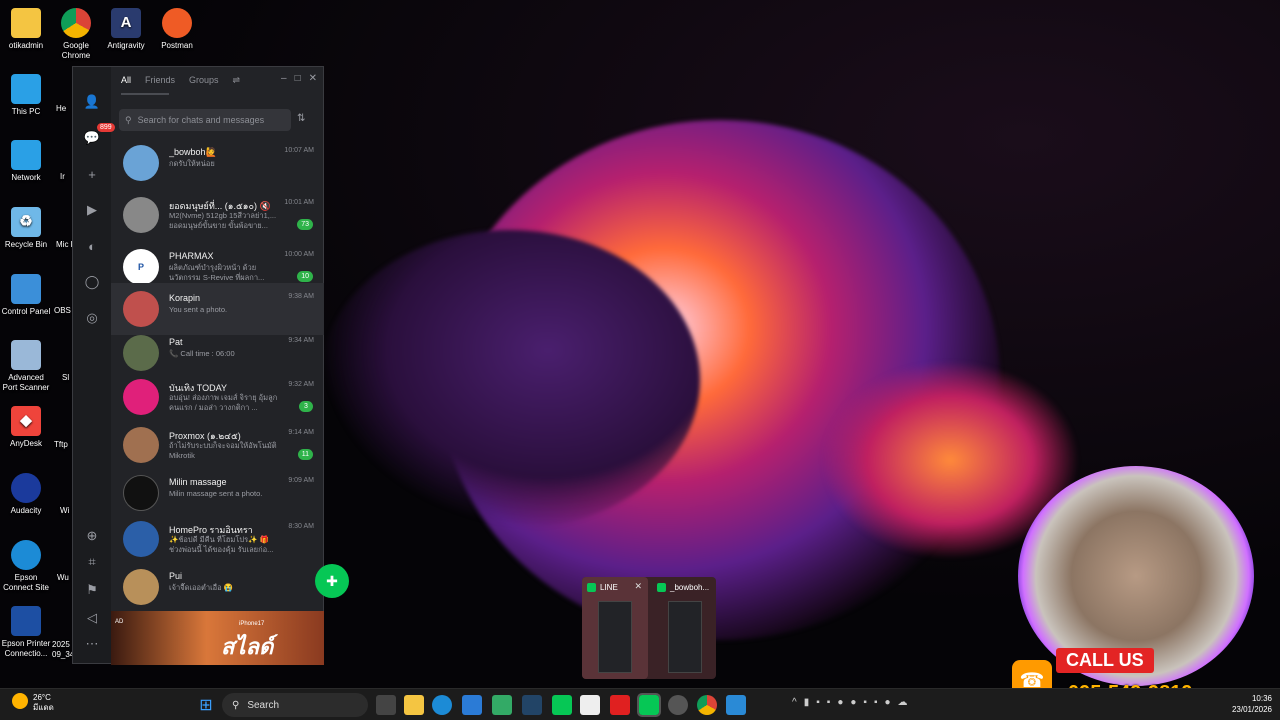 The width and height of the screenshot is (1280, 720). Describe the element at coordinates (128, 119) in the screenshot. I see `search-icon: ⚲` at that location.